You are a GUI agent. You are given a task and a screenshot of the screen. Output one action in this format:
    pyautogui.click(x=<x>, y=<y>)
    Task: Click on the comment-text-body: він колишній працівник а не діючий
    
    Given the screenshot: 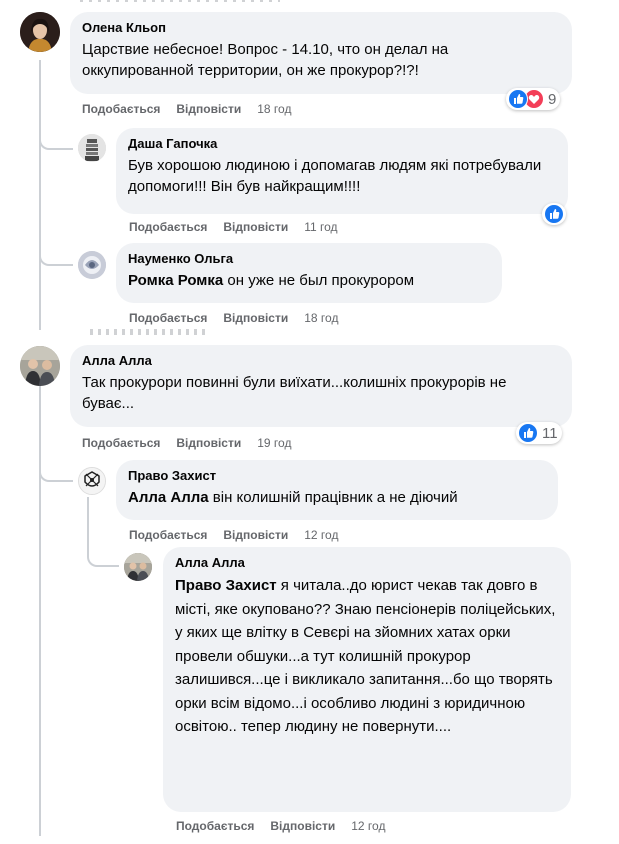 What is the action you would take?
    pyautogui.click(x=333, y=497)
    